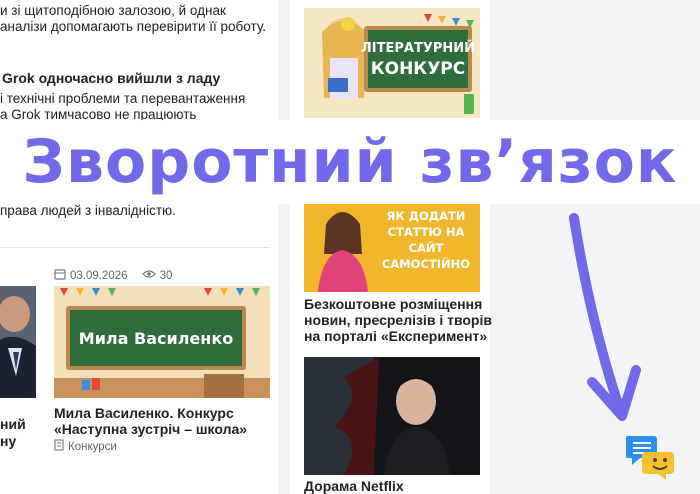 This screenshot has height=494, width=700. I want to click on article-date: 03.09.2026, so click(99, 275).